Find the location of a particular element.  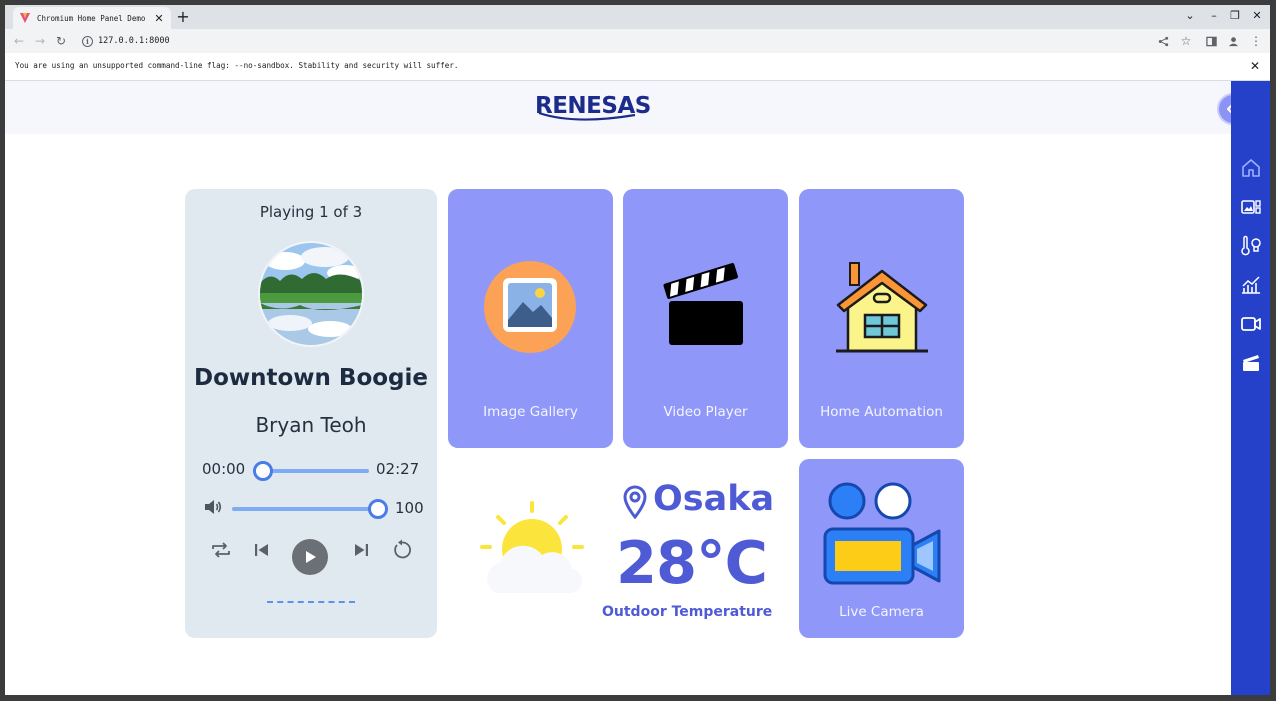

svg-text: RENESAS is located at coordinates (593, 106).